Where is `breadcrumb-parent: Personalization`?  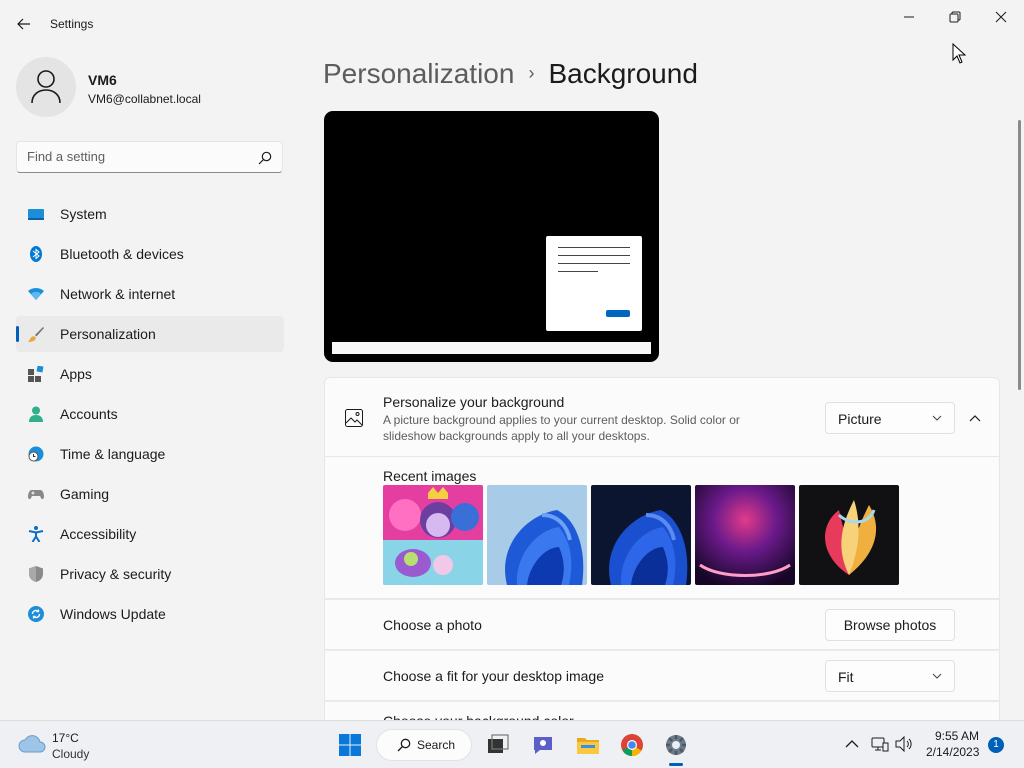
breadcrumb-parent: Personalization is located at coordinates (418, 73).